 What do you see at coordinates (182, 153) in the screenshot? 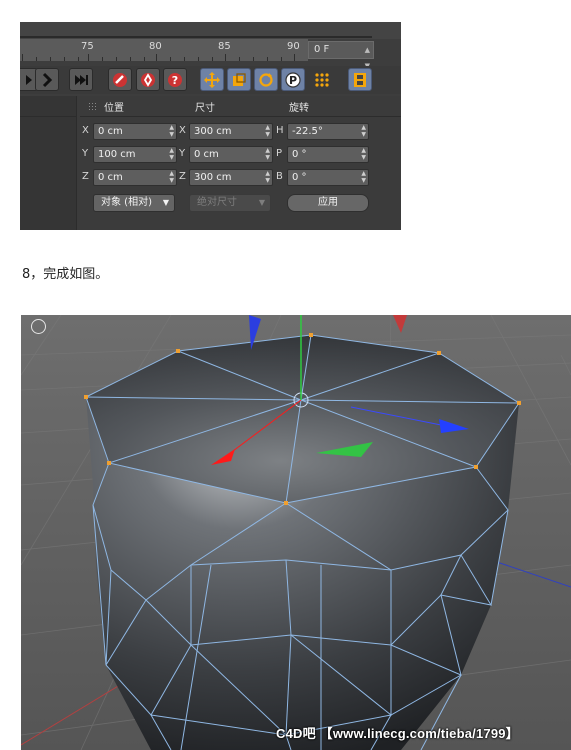
I see `size-axis-label: Y` at bounding box center [182, 153].